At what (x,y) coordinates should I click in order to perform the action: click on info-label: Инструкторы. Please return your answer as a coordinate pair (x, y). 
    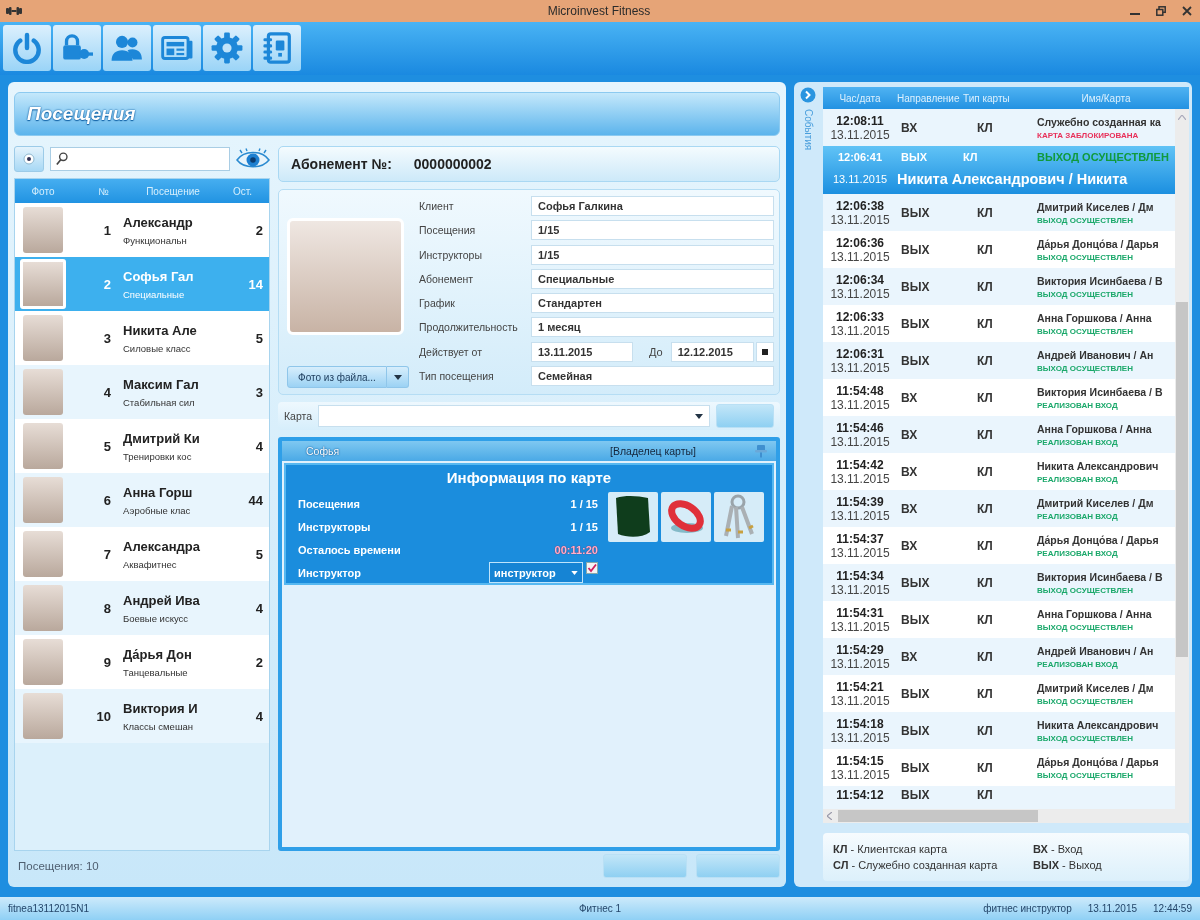
    Looking at the image, I should click on (335, 526).